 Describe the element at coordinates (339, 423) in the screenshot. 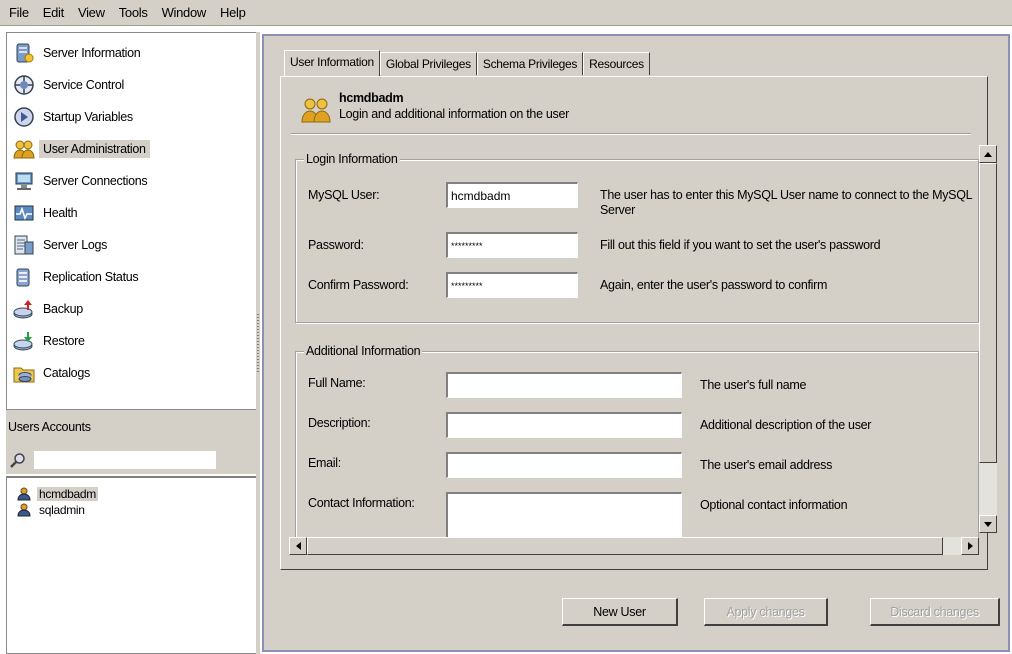

I see `description-label: Description:` at that location.